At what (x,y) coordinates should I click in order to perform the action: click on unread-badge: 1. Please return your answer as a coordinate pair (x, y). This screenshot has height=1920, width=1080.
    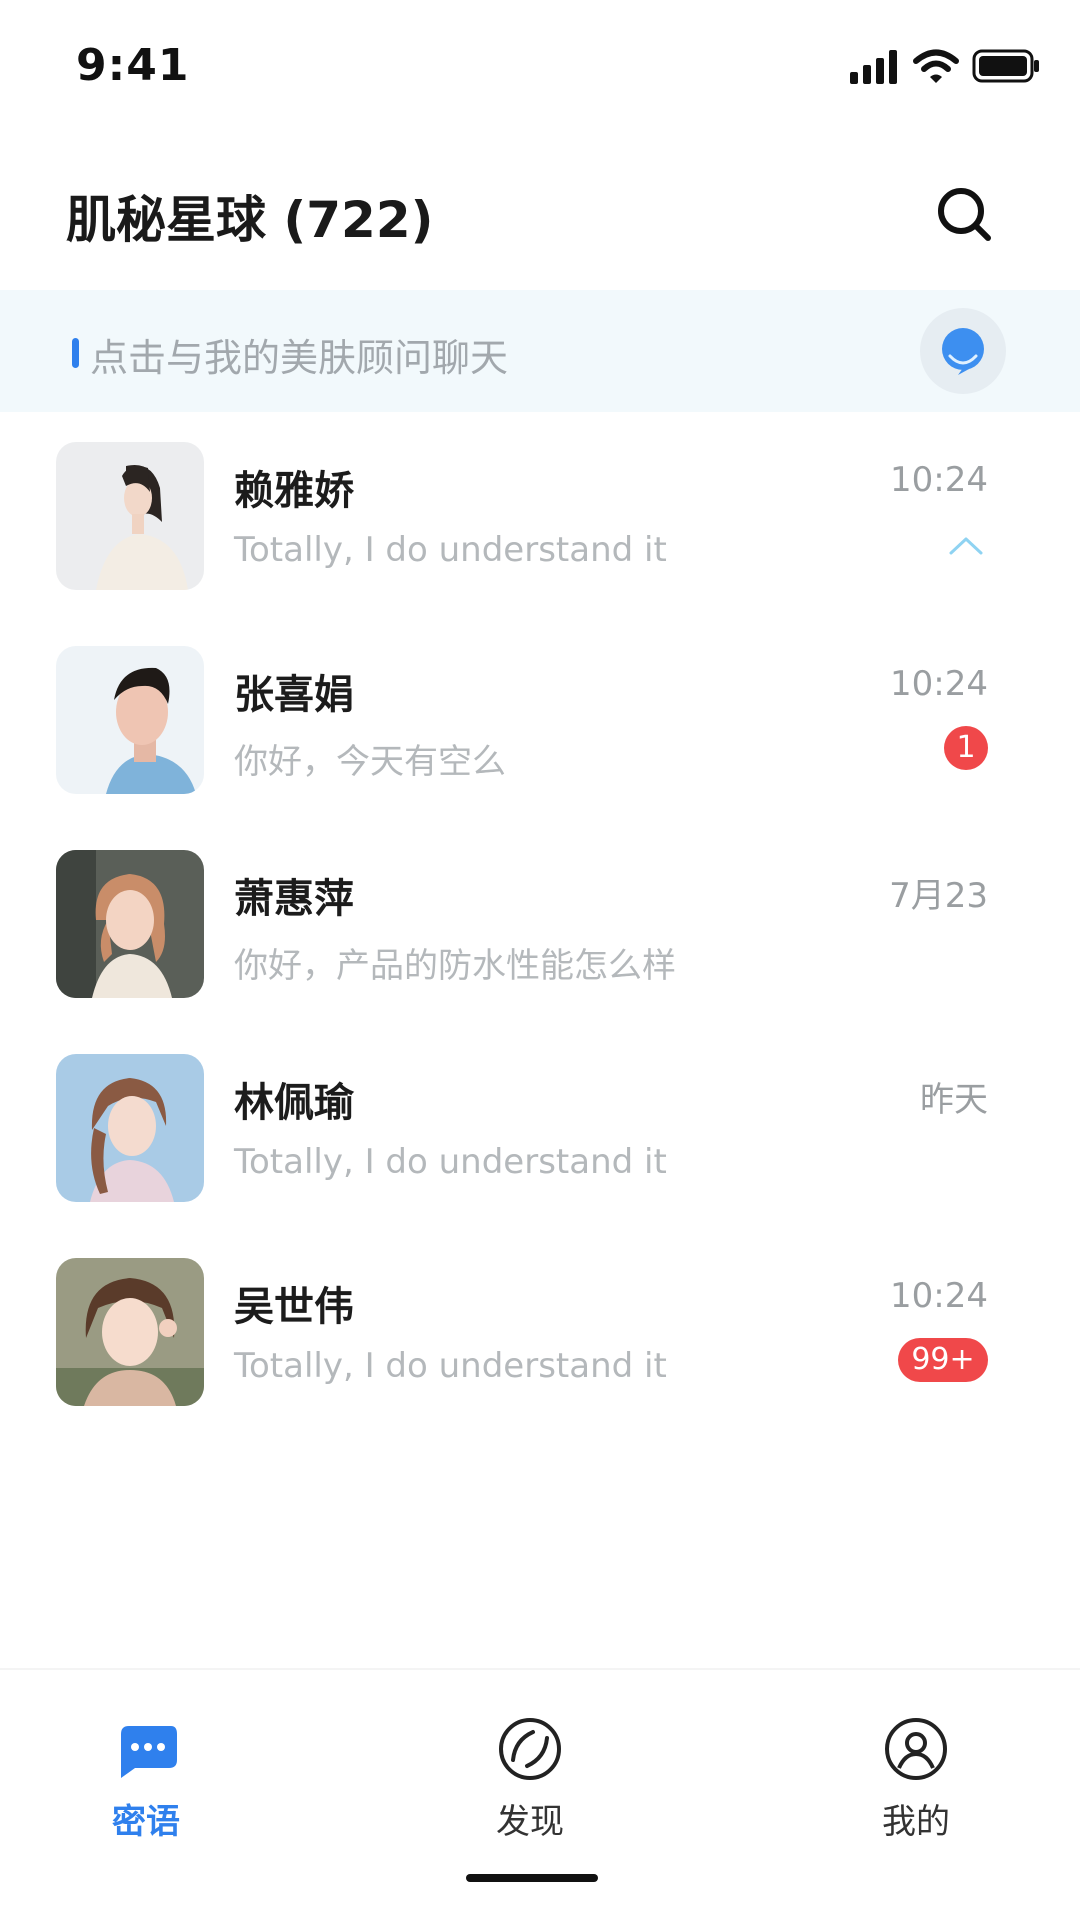
    Looking at the image, I should click on (966, 748).